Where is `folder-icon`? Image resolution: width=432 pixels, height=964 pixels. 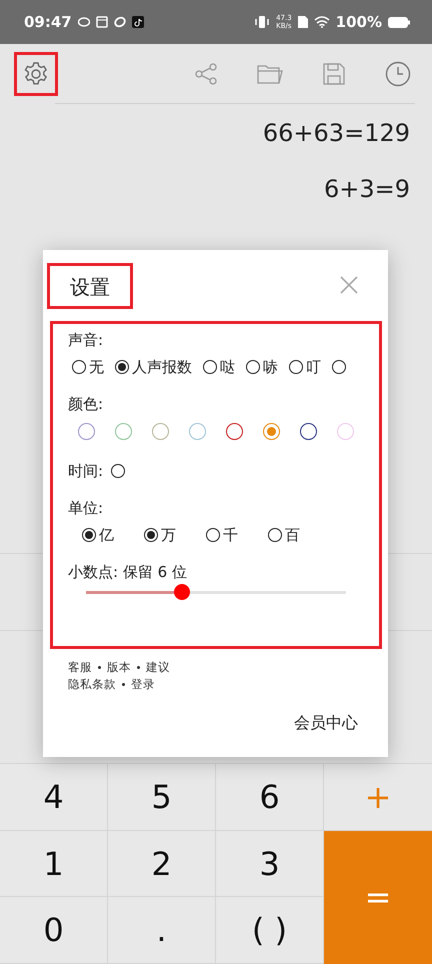
folder-icon is located at coordinates (270, 74).